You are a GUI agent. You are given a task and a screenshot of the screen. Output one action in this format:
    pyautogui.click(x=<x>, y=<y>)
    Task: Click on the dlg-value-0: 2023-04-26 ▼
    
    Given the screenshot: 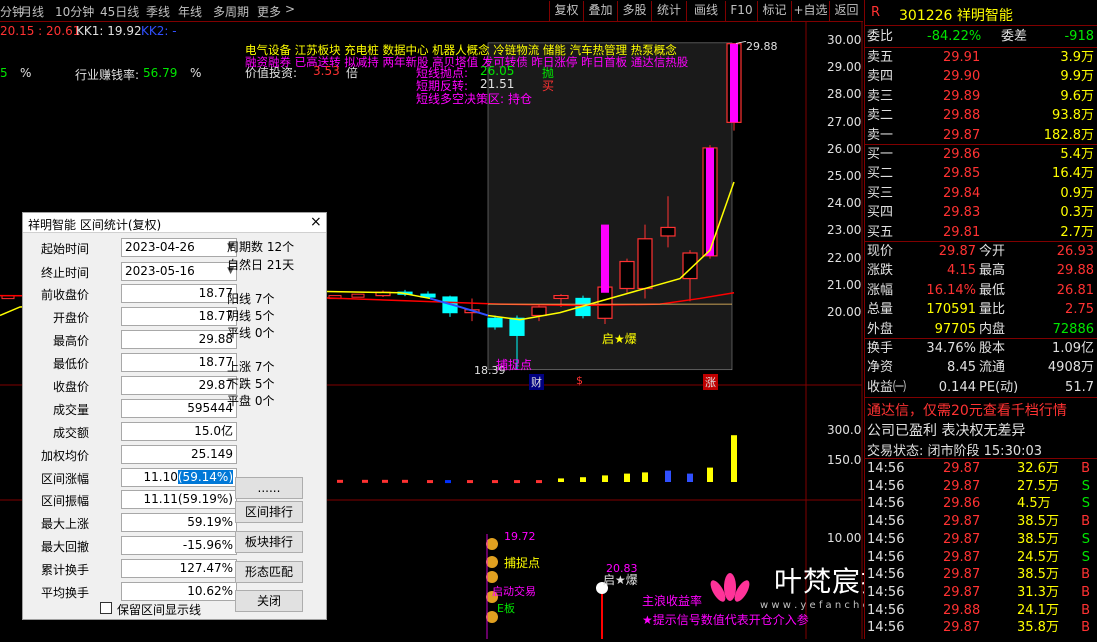 What is the action you would take?
    pyautogui.click(x=179, y=247)
    